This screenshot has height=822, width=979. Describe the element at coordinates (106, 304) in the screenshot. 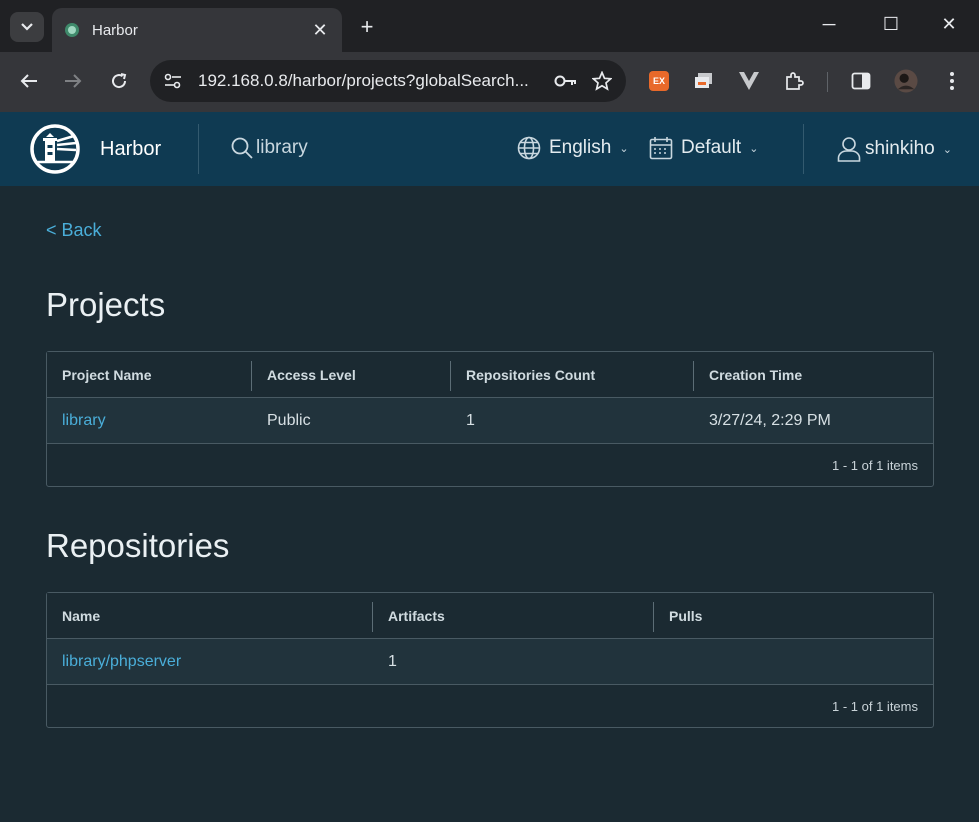

I see `projects-title: Projects` at that location.